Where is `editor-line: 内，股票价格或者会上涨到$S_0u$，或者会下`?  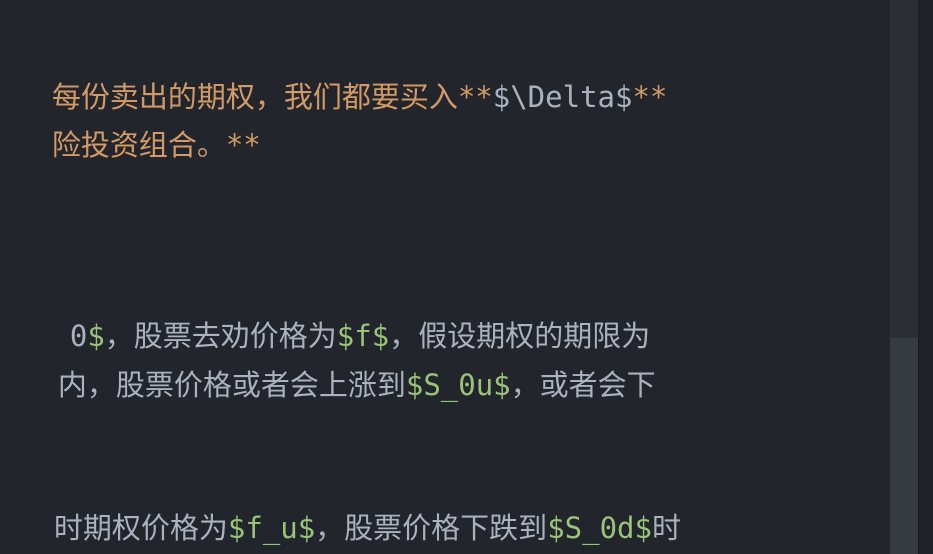 editor-line: 内，股票价格或者会上涨到$S_0u$，或者会下 is located at coordinates (328, 363).